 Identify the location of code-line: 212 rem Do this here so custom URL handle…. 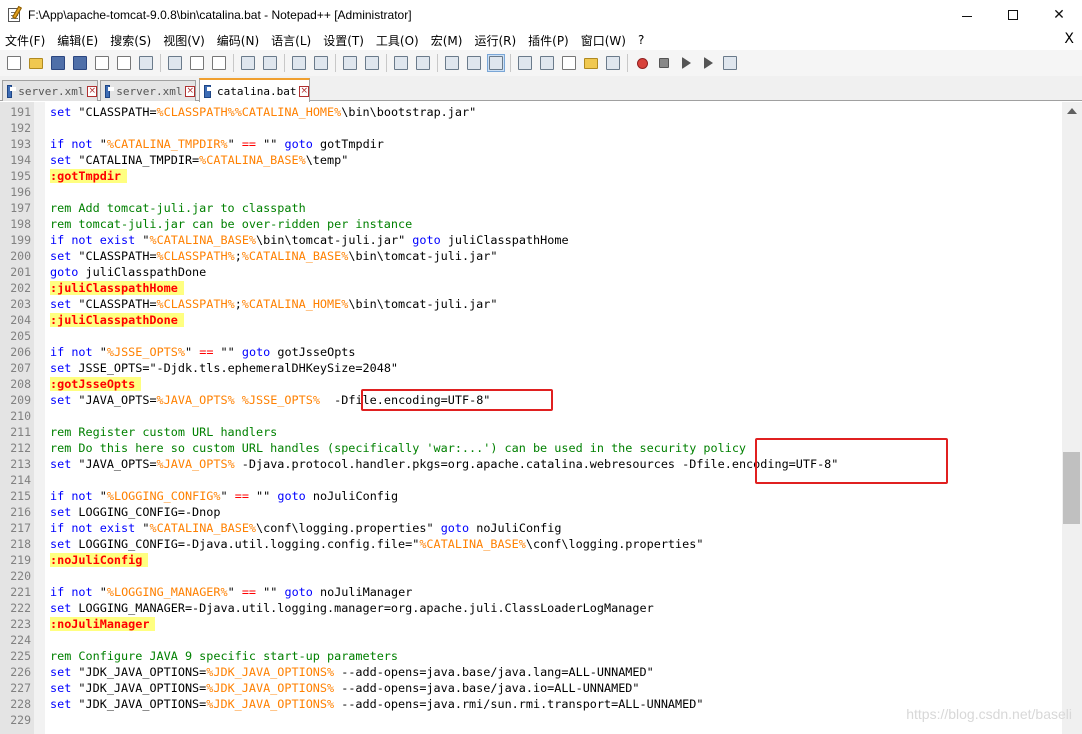
(531, 448).